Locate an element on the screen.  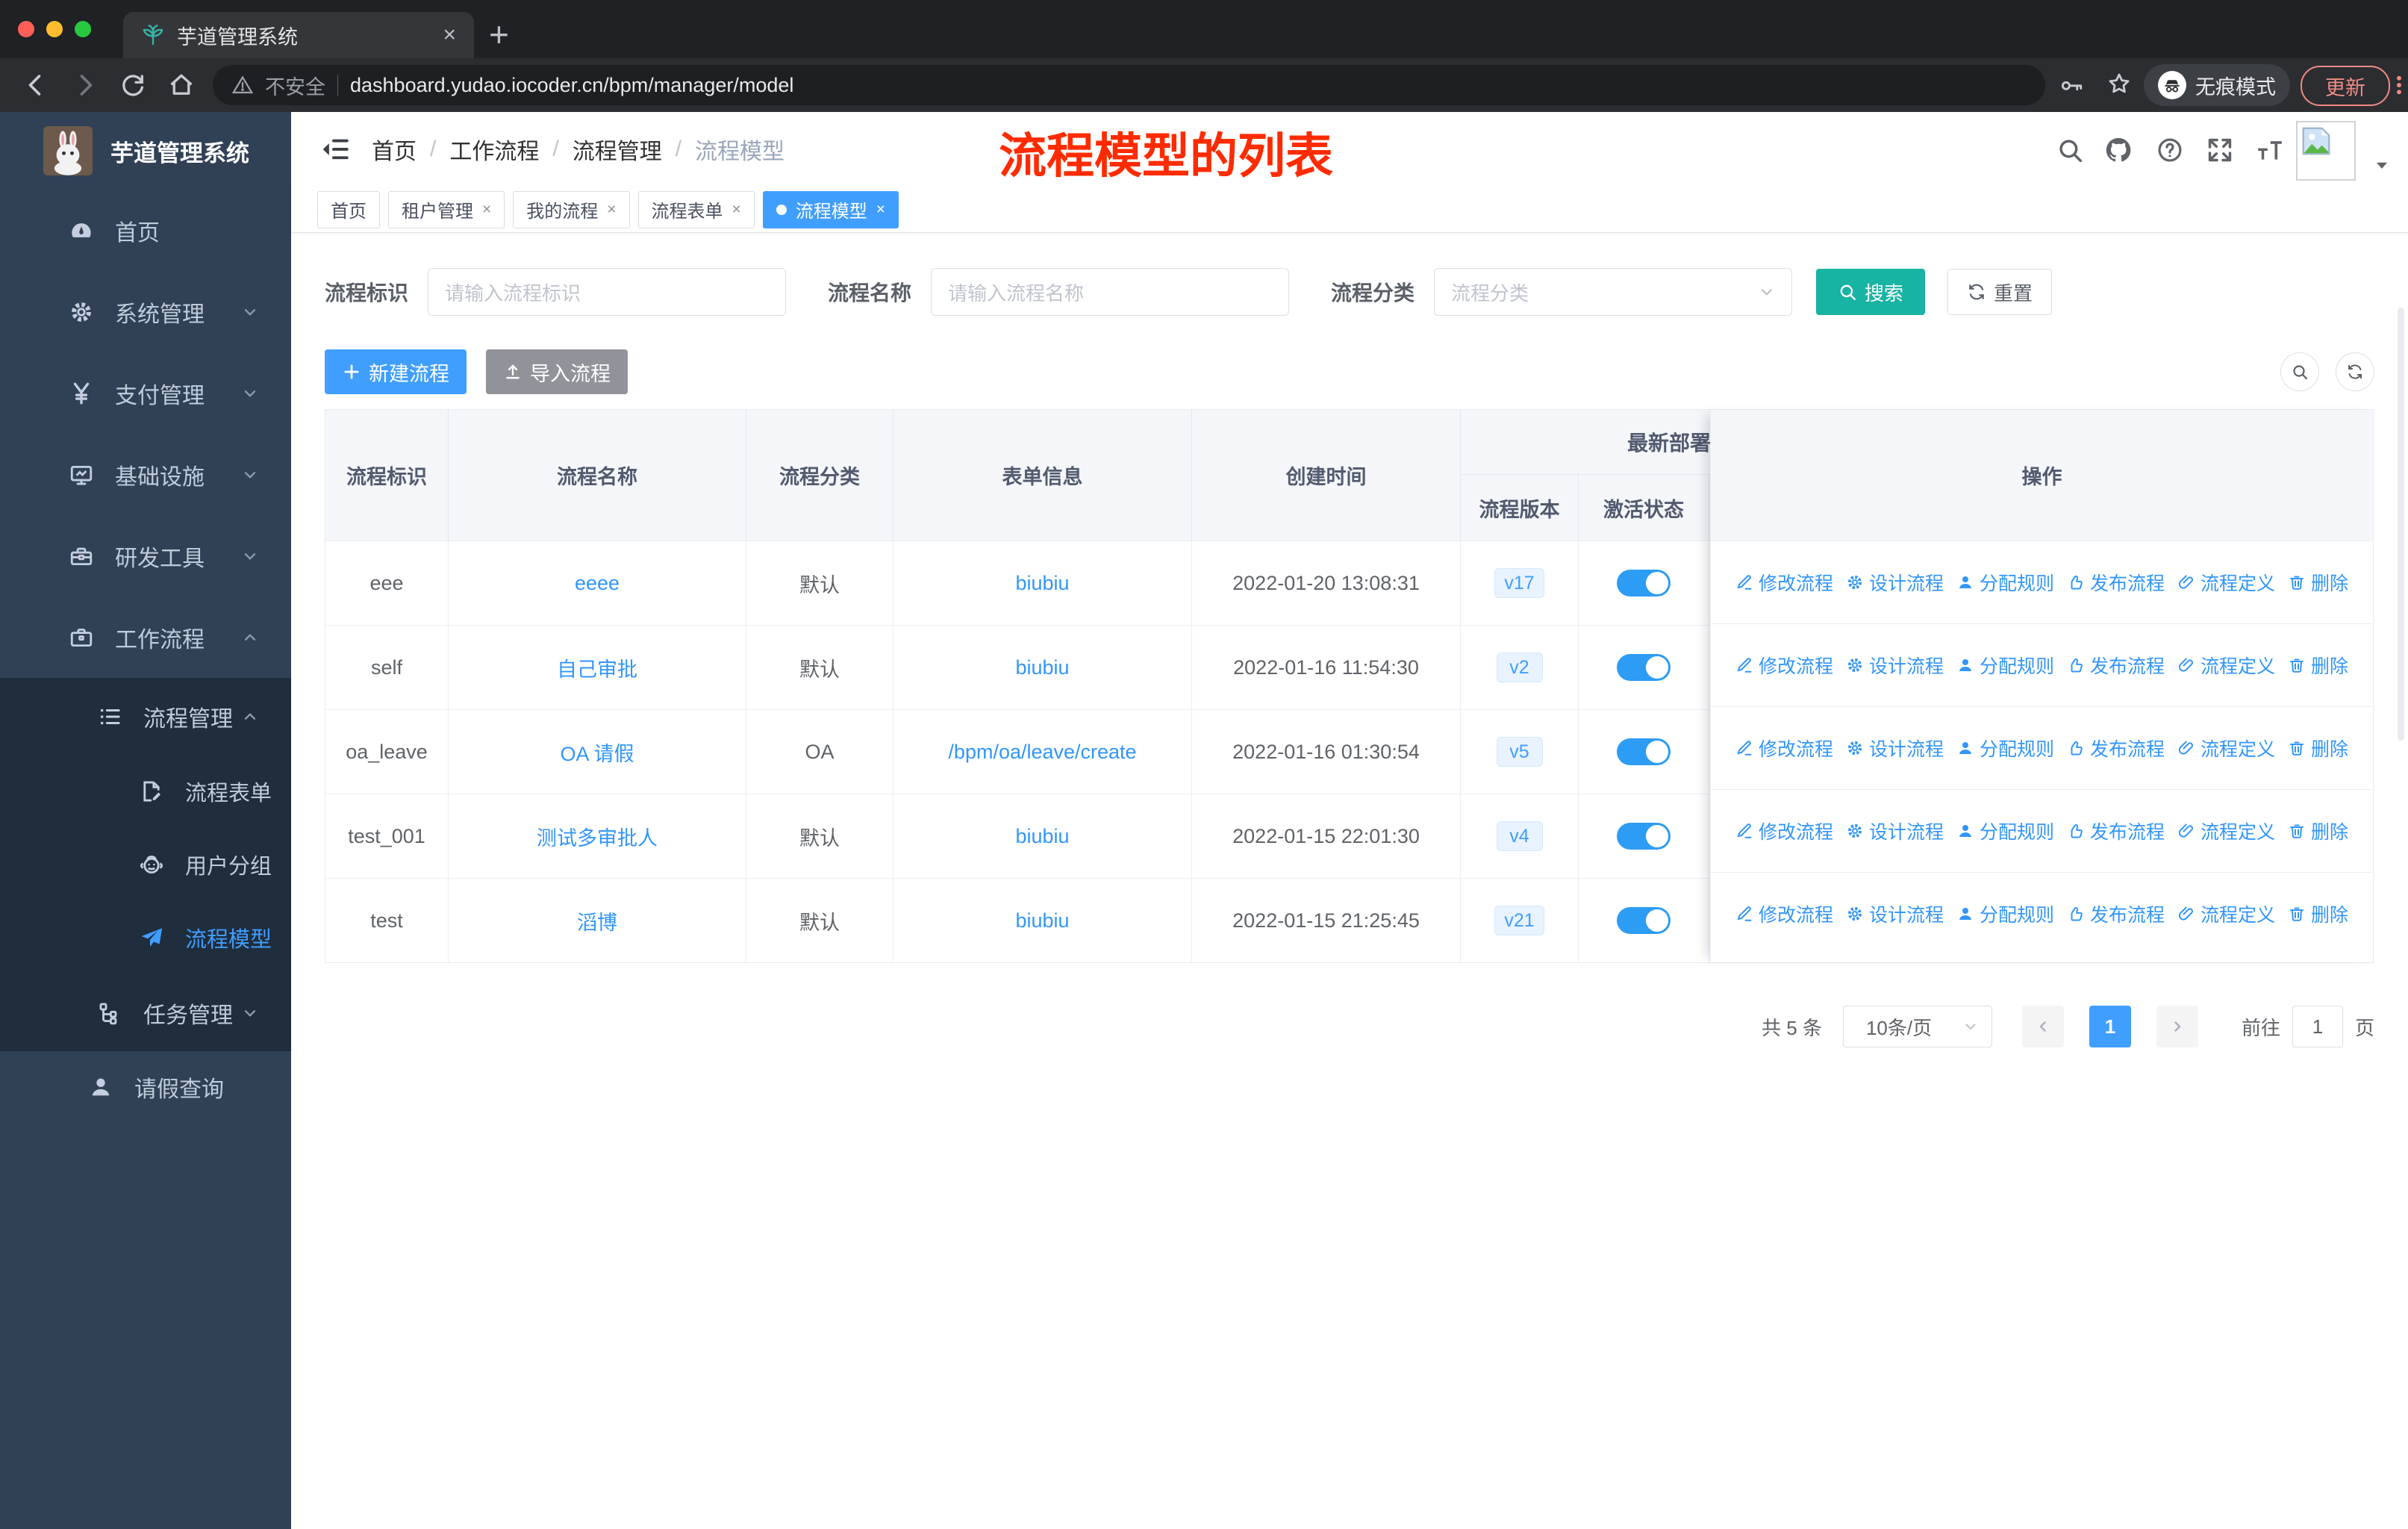
process-name-link: OA 请假 is located at coordinates (597, 752).